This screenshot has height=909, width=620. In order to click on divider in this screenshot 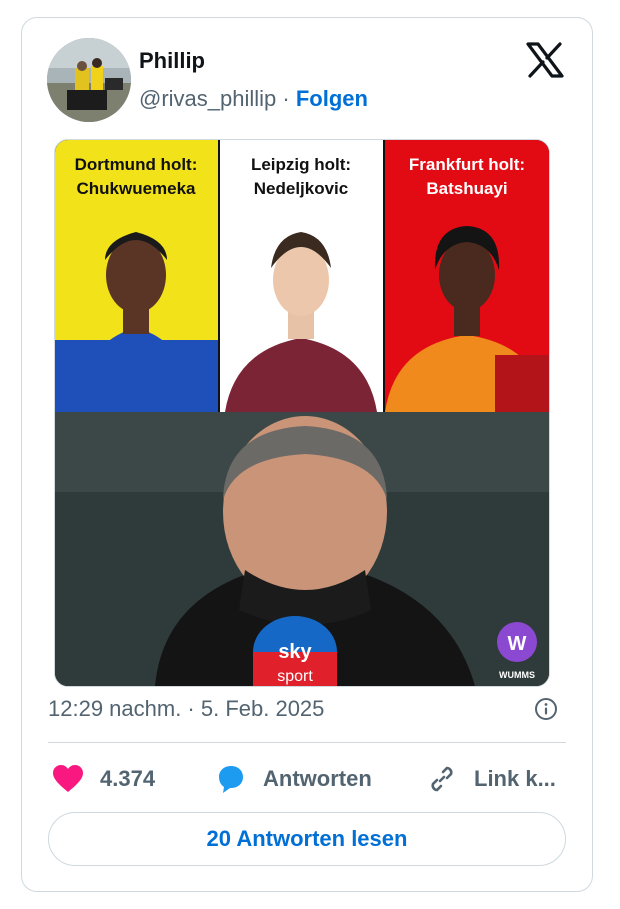, I will do `click(307, 742)`.